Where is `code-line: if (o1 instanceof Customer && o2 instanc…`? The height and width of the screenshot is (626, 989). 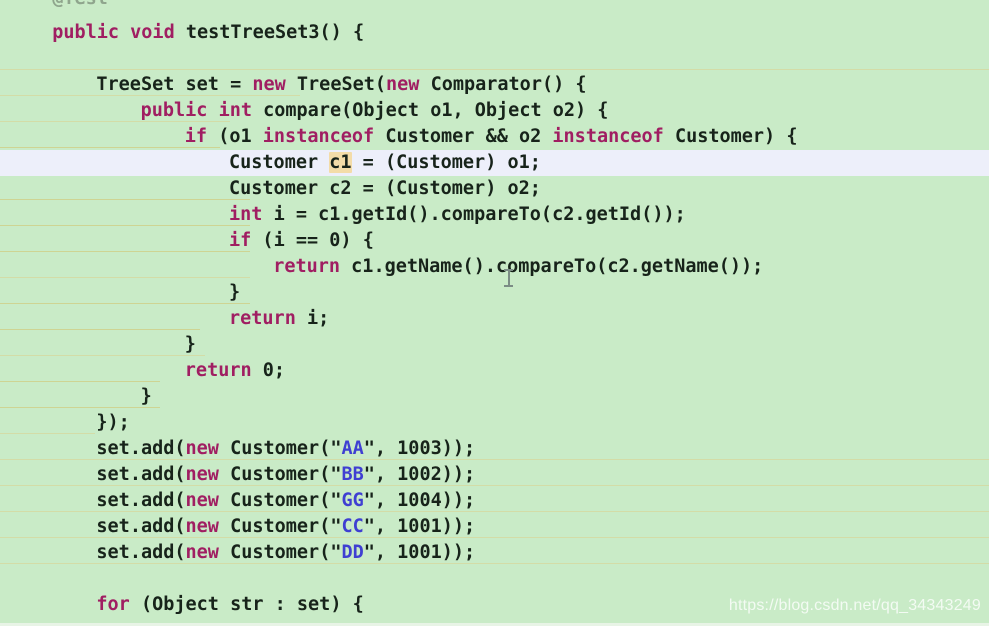
code-line: if (o1 instanceof Customer && o2 instanc… is located at coordinates (494, 137).